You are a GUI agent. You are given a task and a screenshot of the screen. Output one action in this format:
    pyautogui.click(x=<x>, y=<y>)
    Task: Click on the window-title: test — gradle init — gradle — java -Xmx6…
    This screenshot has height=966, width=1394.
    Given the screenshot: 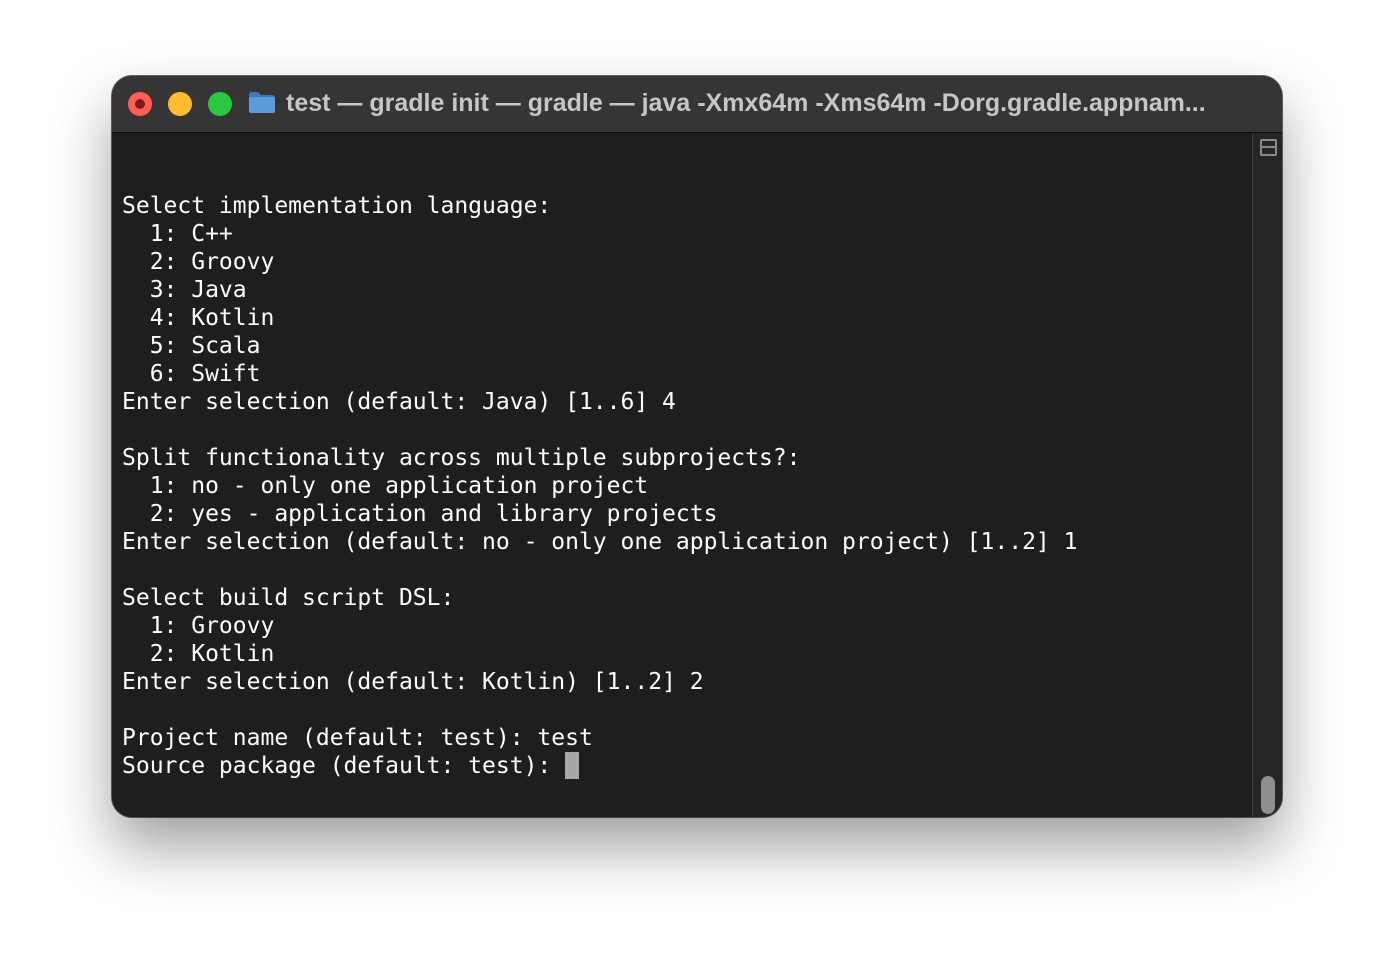 What is the action you would take?
    pyautogui.click(x=746, y=103)
    